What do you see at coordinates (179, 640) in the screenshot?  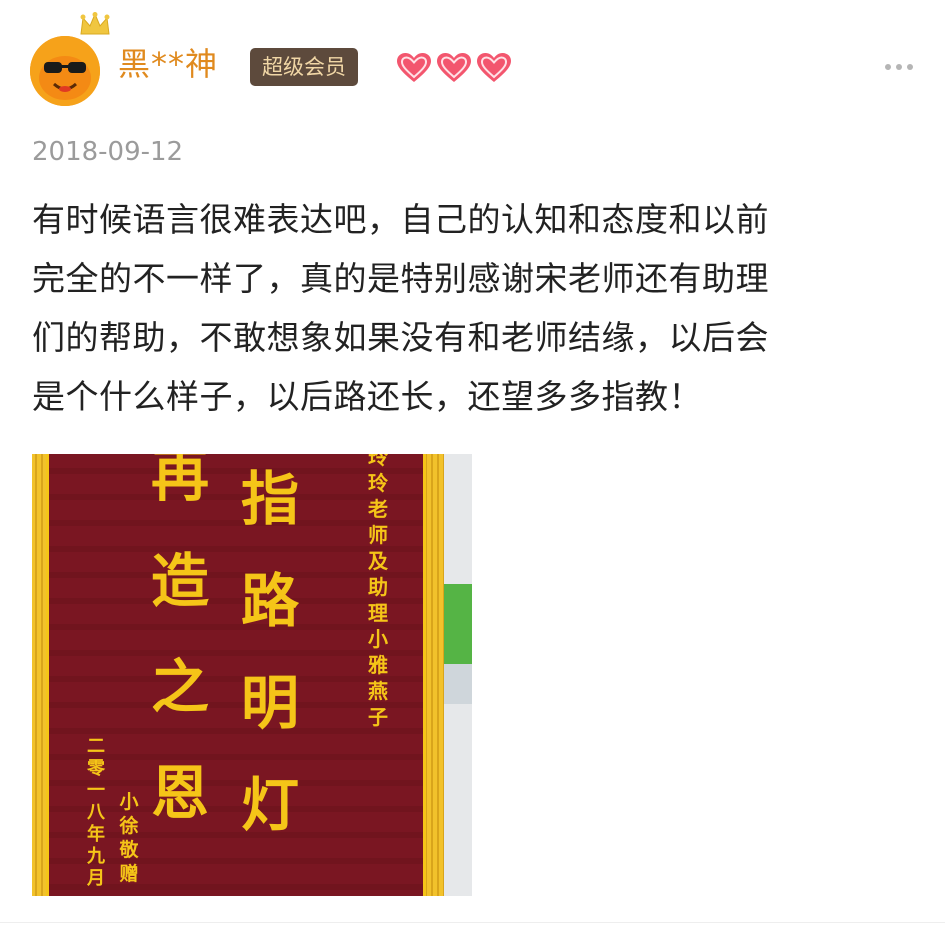 I see `banner-left-text: 再造之恩` at bounding box center [179, 640].